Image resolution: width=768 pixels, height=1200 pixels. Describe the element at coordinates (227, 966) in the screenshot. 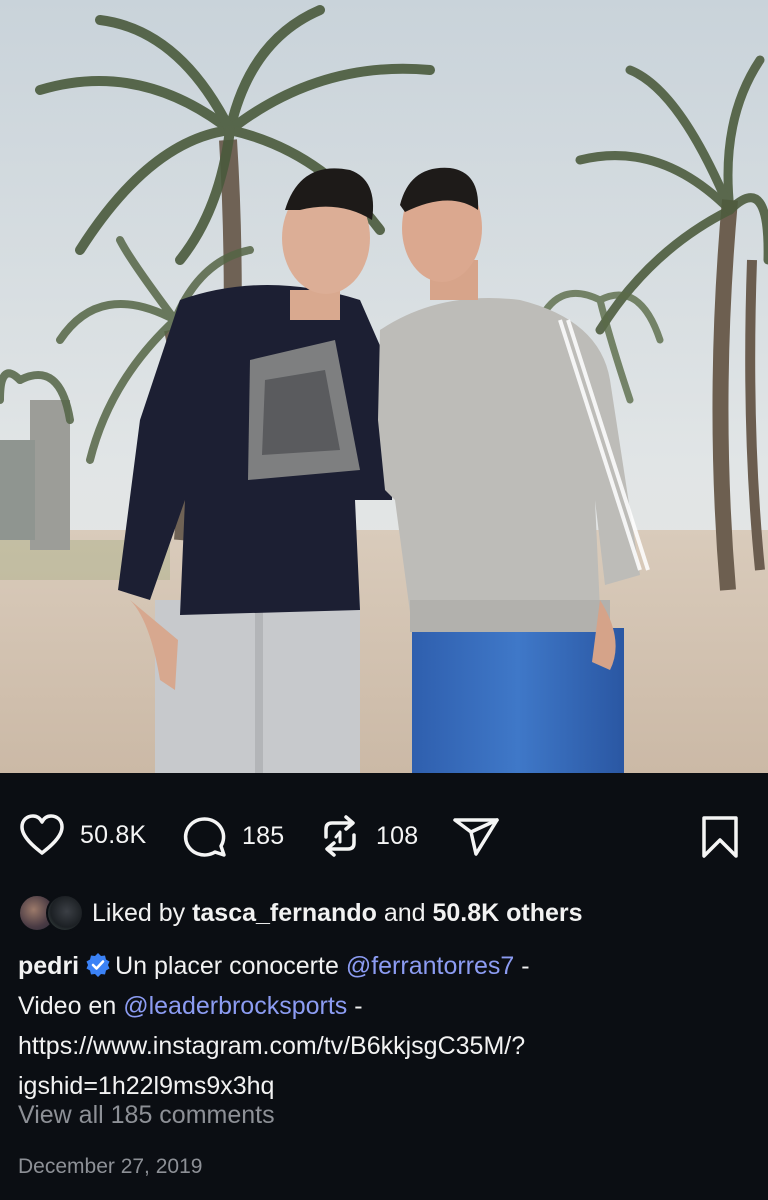

I see `caption-text-1: Un placer conocerte` at that location.